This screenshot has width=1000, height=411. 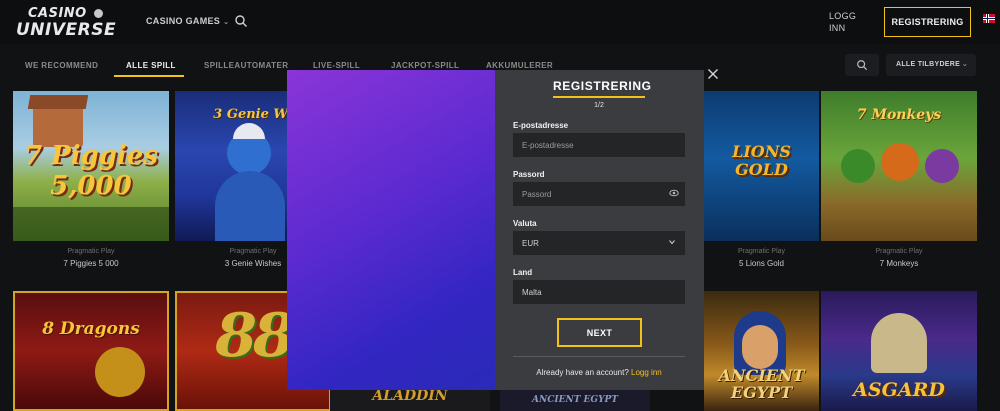 What do you see at coordinates (674, 193) in the screenshot?
I see `show-password-eye-icon` at bounding box center [674, 193].